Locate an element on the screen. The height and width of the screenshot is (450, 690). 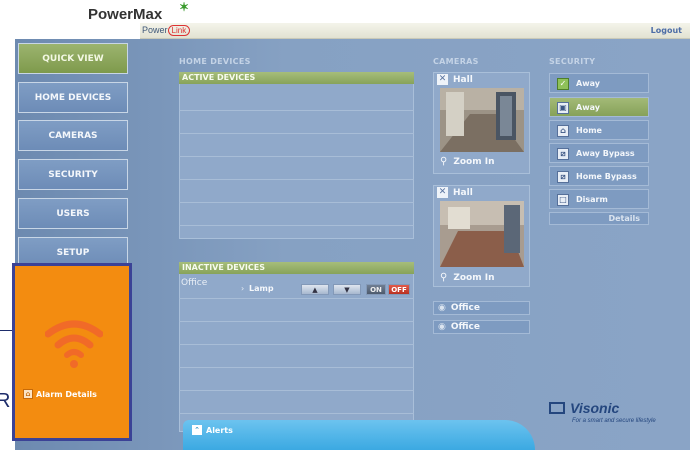
visonic-tagline: For a smart and secure lifestyle is located at coordinates (614, 421).